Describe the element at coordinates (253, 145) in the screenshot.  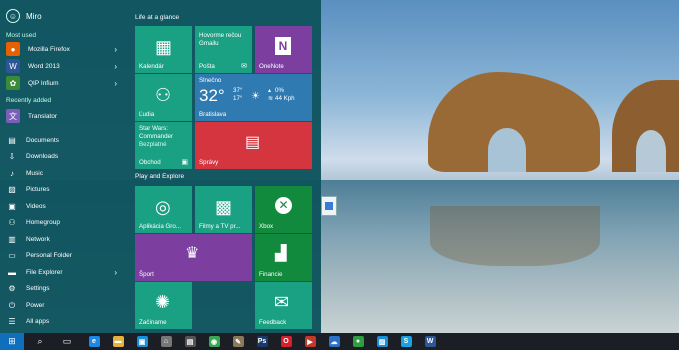
I see `tile-news: ▤ Správy` at that location.